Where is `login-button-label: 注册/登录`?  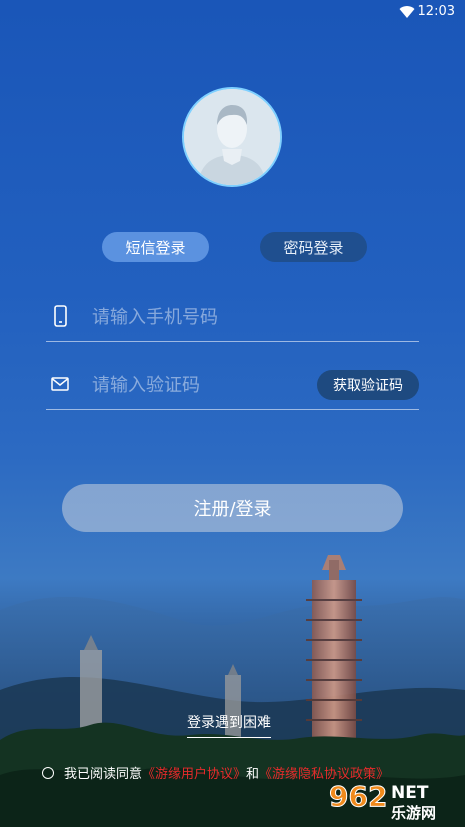 login-button-label: 注册/登录 is located at coordinates (232, 509).